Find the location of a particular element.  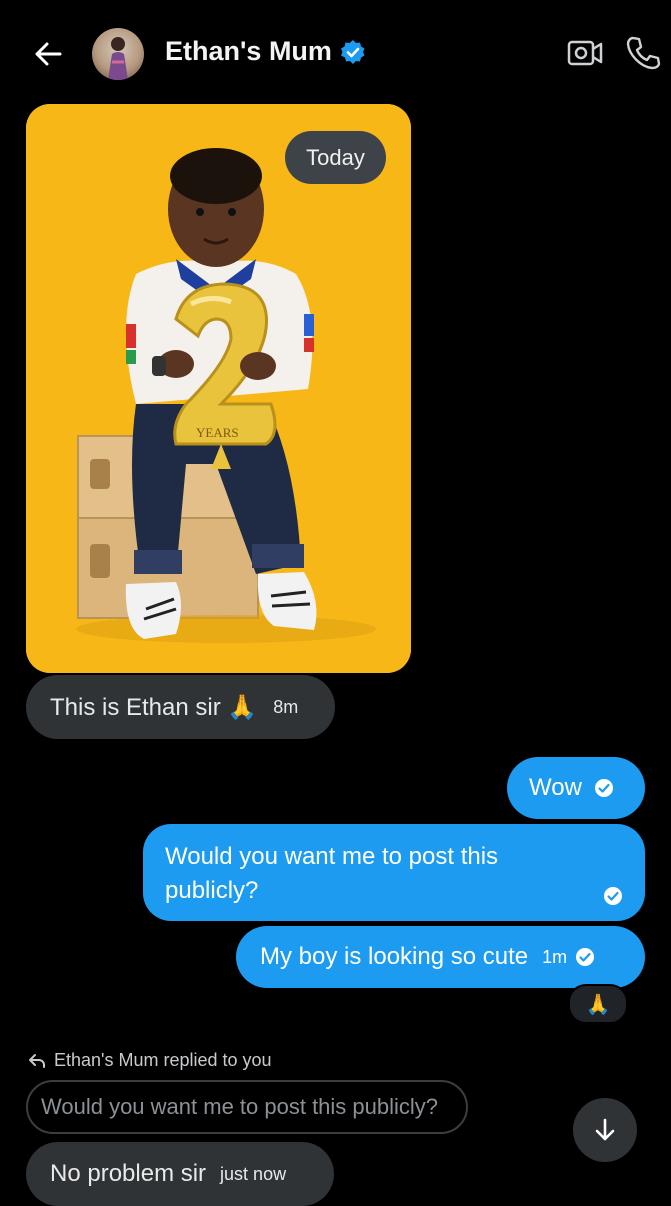

verified-badge-icon is located at coordinates (352, 51).